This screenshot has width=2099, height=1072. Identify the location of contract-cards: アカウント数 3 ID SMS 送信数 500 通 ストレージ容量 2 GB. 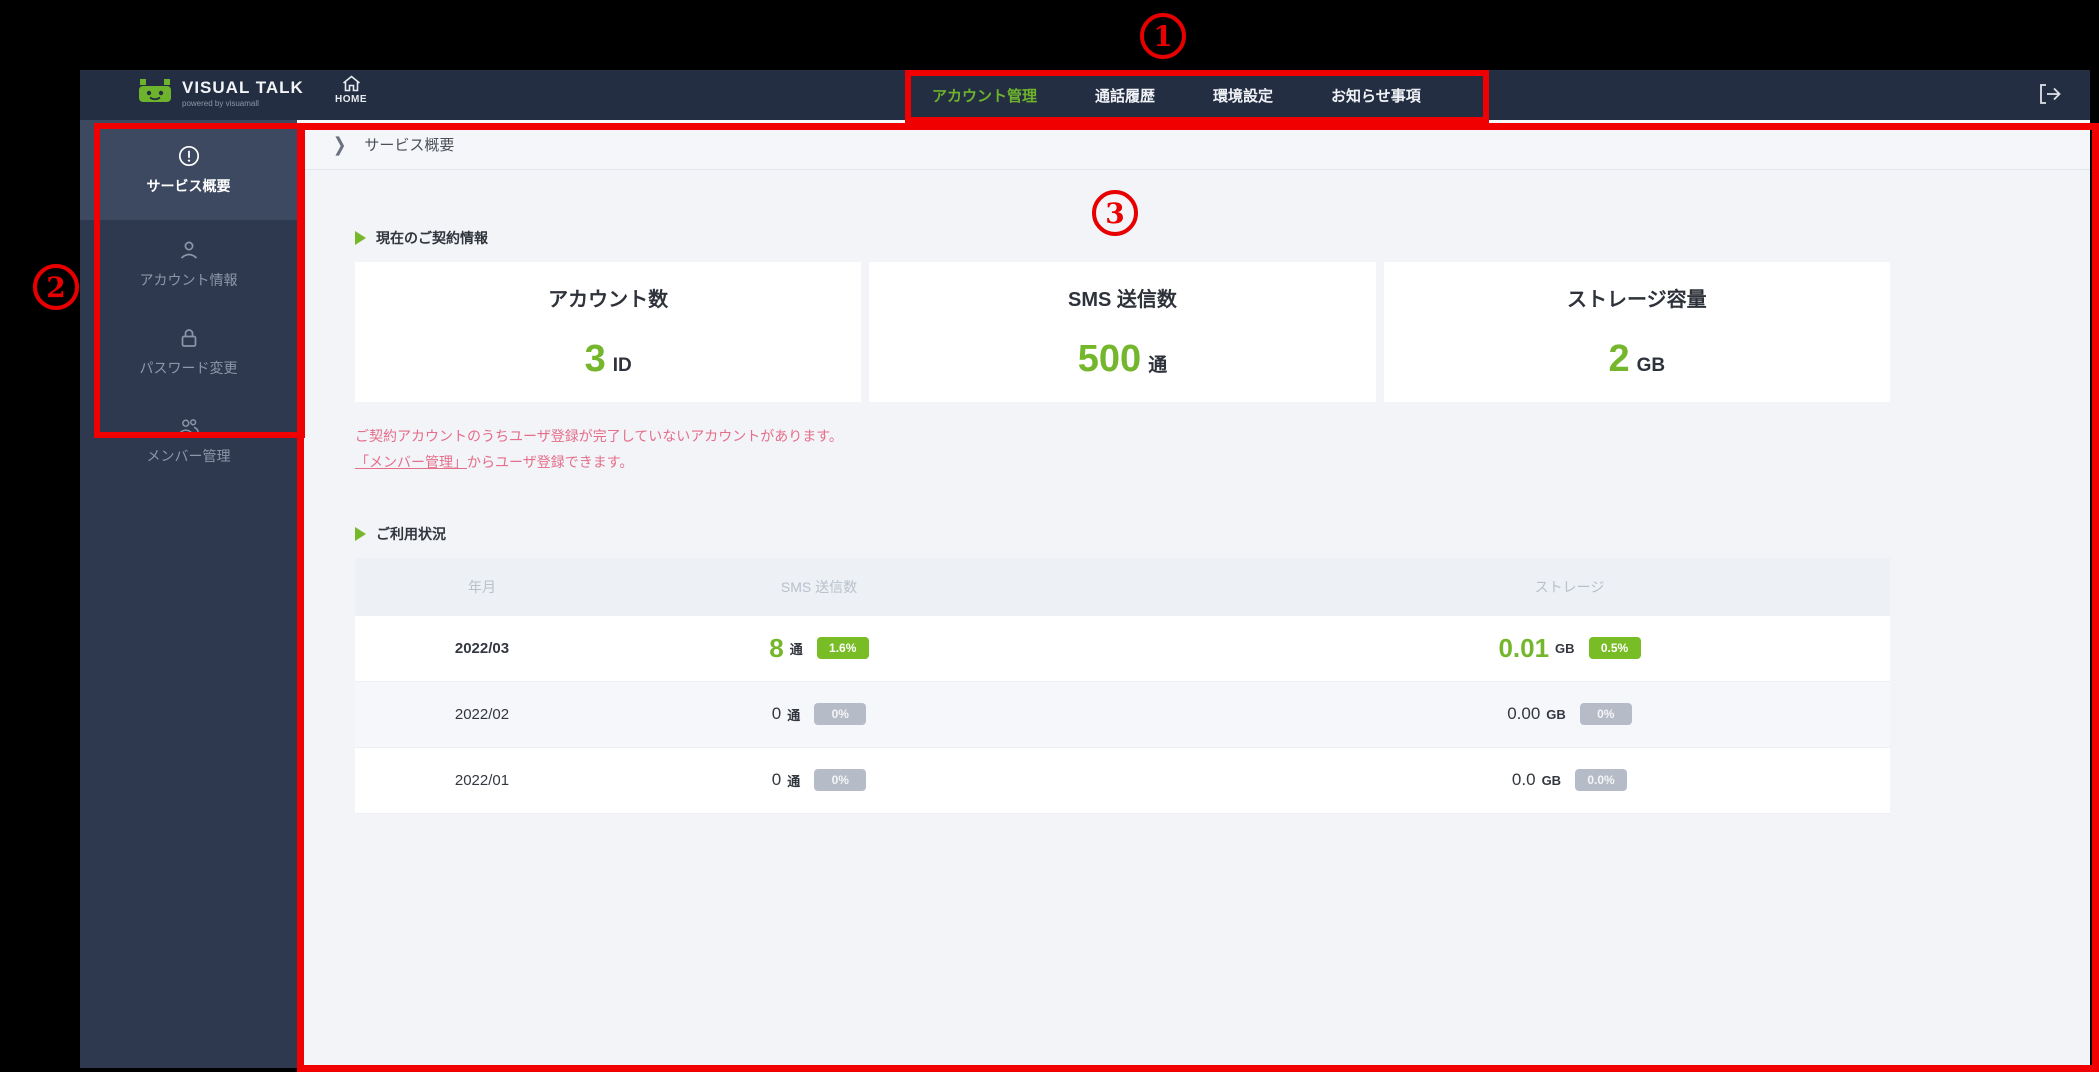
(1122, 332).